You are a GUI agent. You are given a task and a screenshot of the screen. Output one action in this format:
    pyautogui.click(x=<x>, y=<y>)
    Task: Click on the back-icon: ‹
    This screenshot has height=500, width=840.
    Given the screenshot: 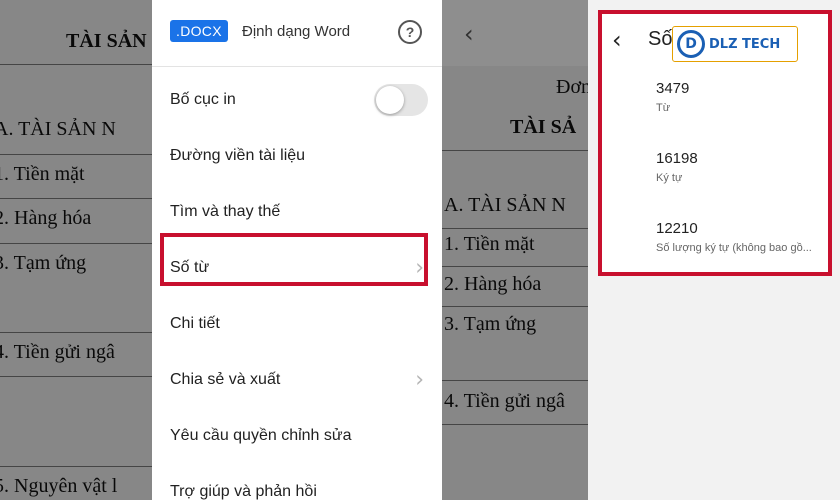 What is the action you would take?
    pyautogui.click(x=617, y=40)
    